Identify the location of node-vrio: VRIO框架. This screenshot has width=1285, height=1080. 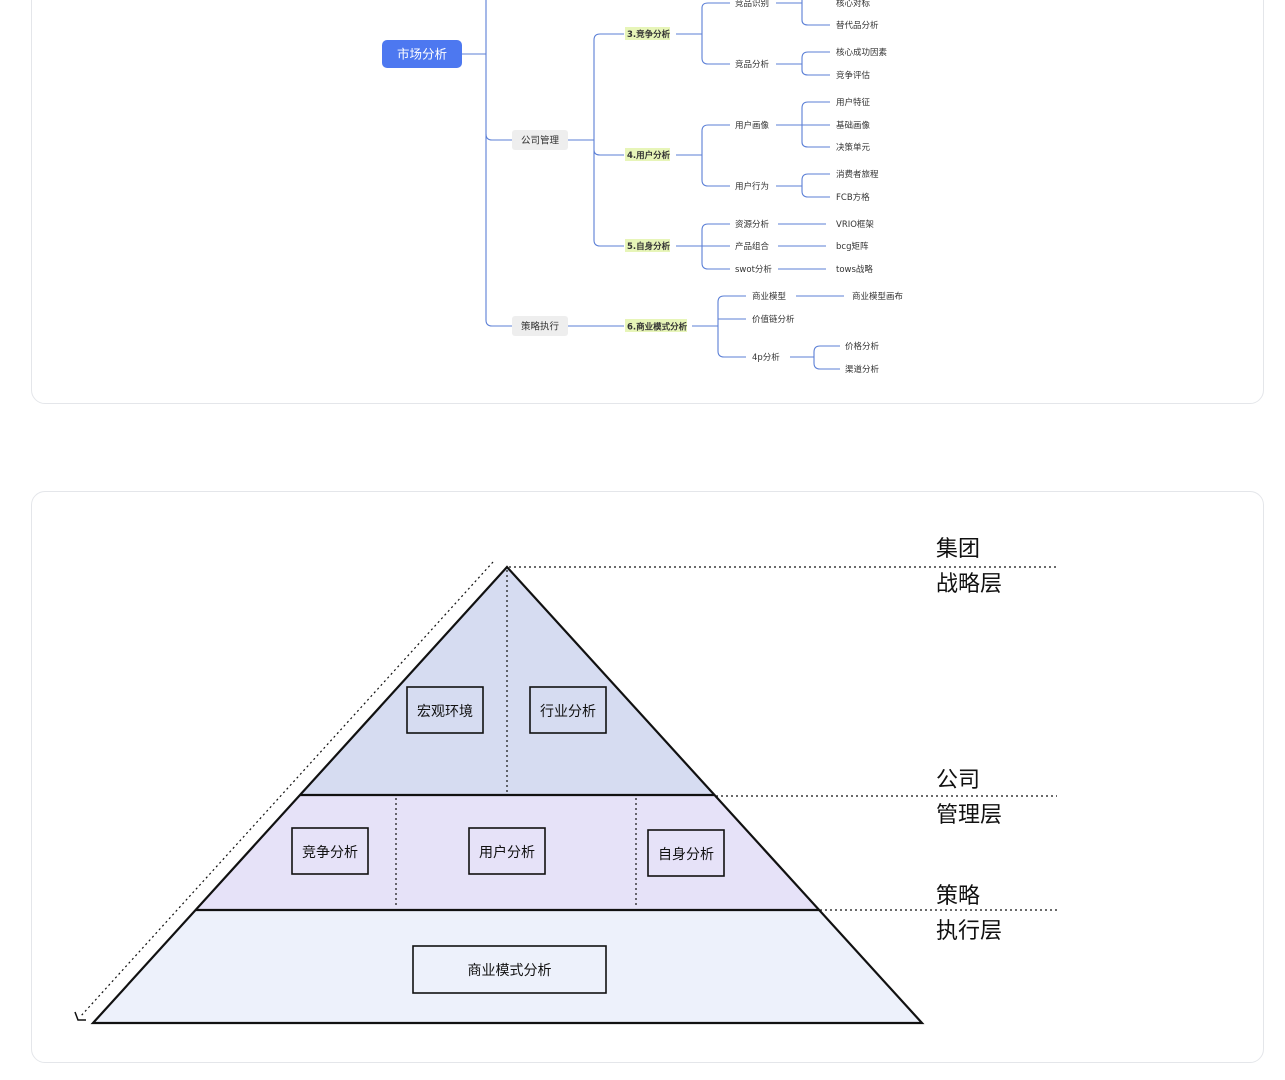
(855, 224).